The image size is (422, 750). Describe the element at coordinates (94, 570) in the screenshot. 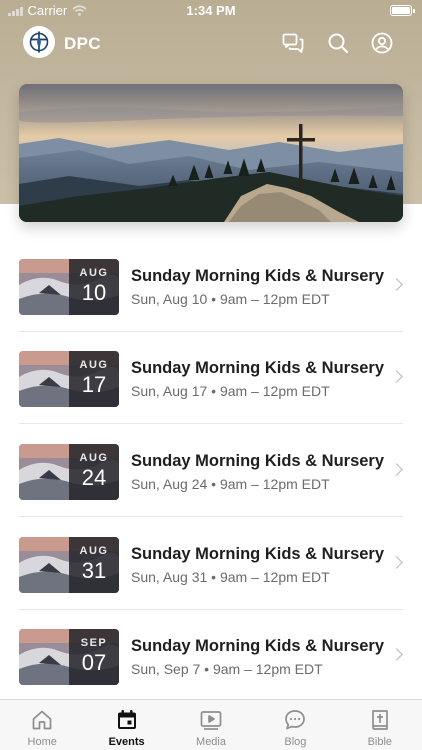

I see `date-day: 31` at that location.